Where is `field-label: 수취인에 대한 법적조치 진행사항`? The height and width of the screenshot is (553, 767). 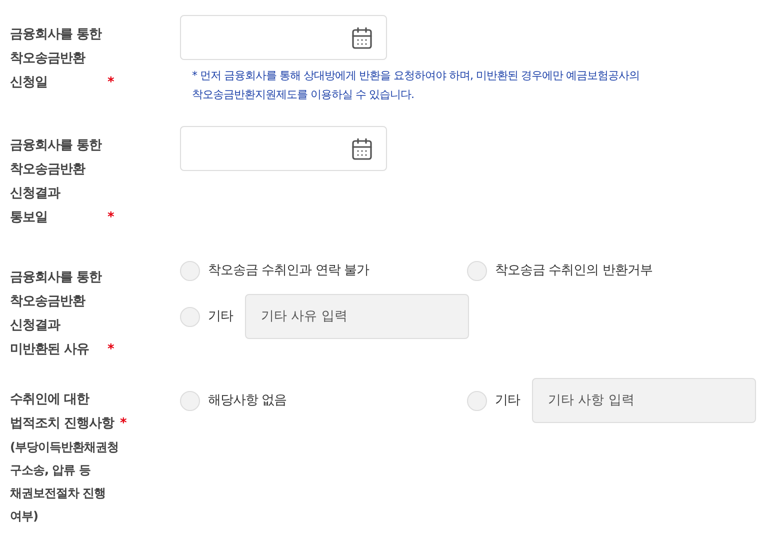 field-label: 수취인에 대한 법적조치 진행사항 is located at coordinates (62, 412).